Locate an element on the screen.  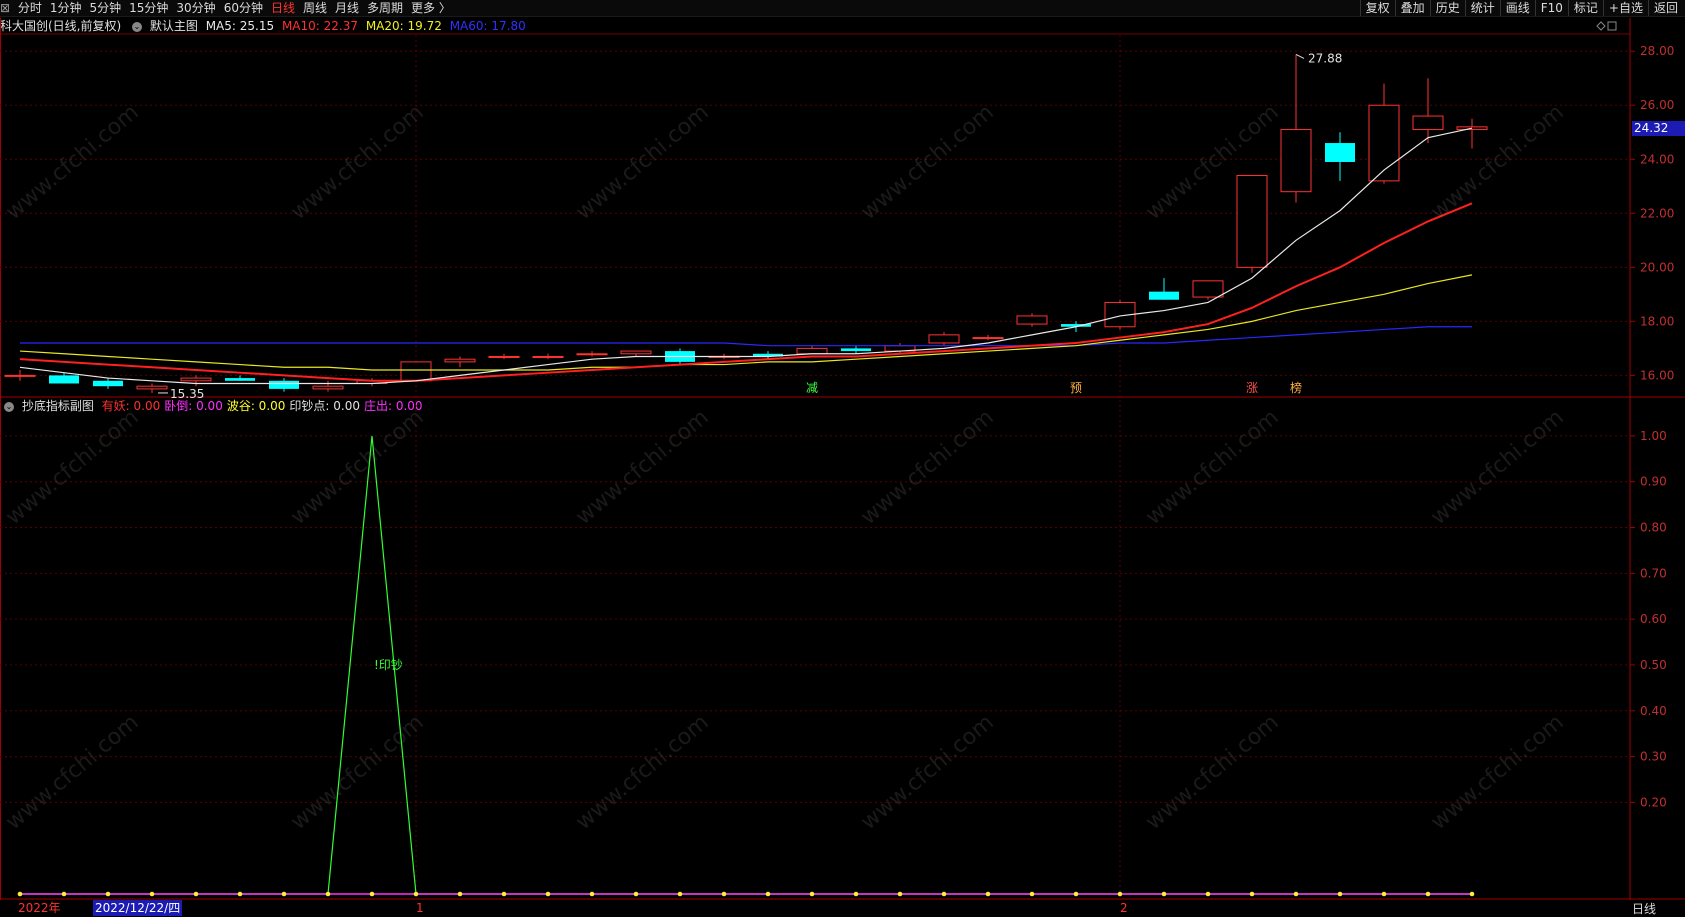
current-price-tag: 24.32 is located at coordinates (1658, 128).